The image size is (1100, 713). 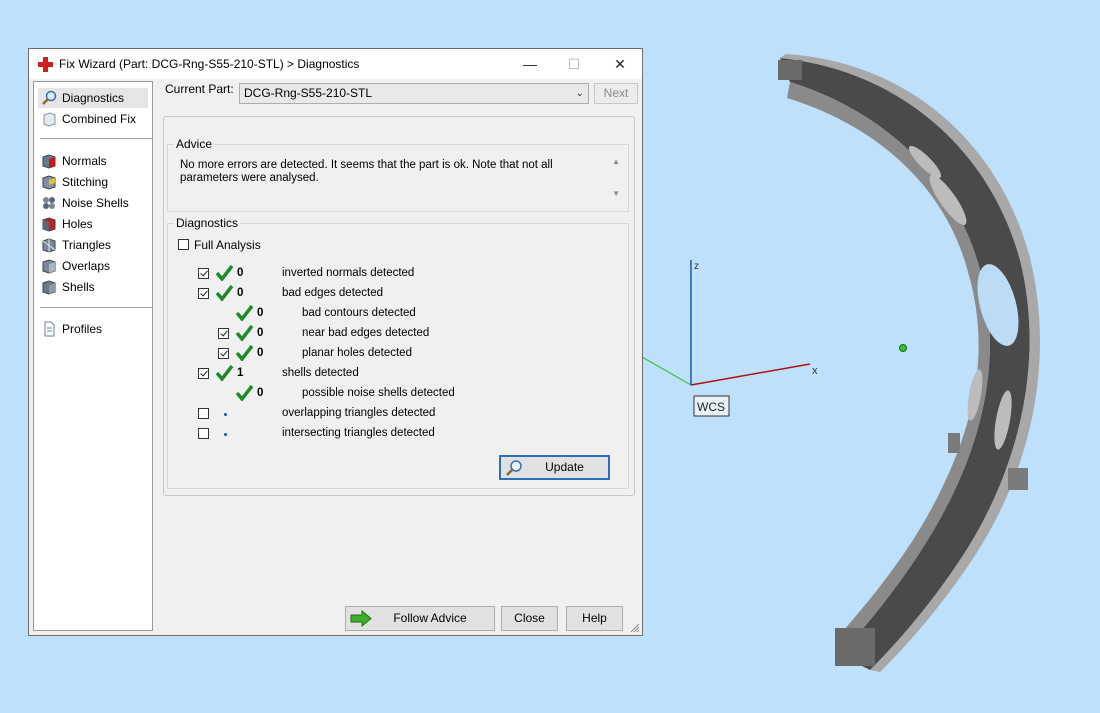 What do you see at coordinates (378, 393) in the screenshot?
I see `noise-shells-label: possible noise shells detected` at bounding box center [378, 393].